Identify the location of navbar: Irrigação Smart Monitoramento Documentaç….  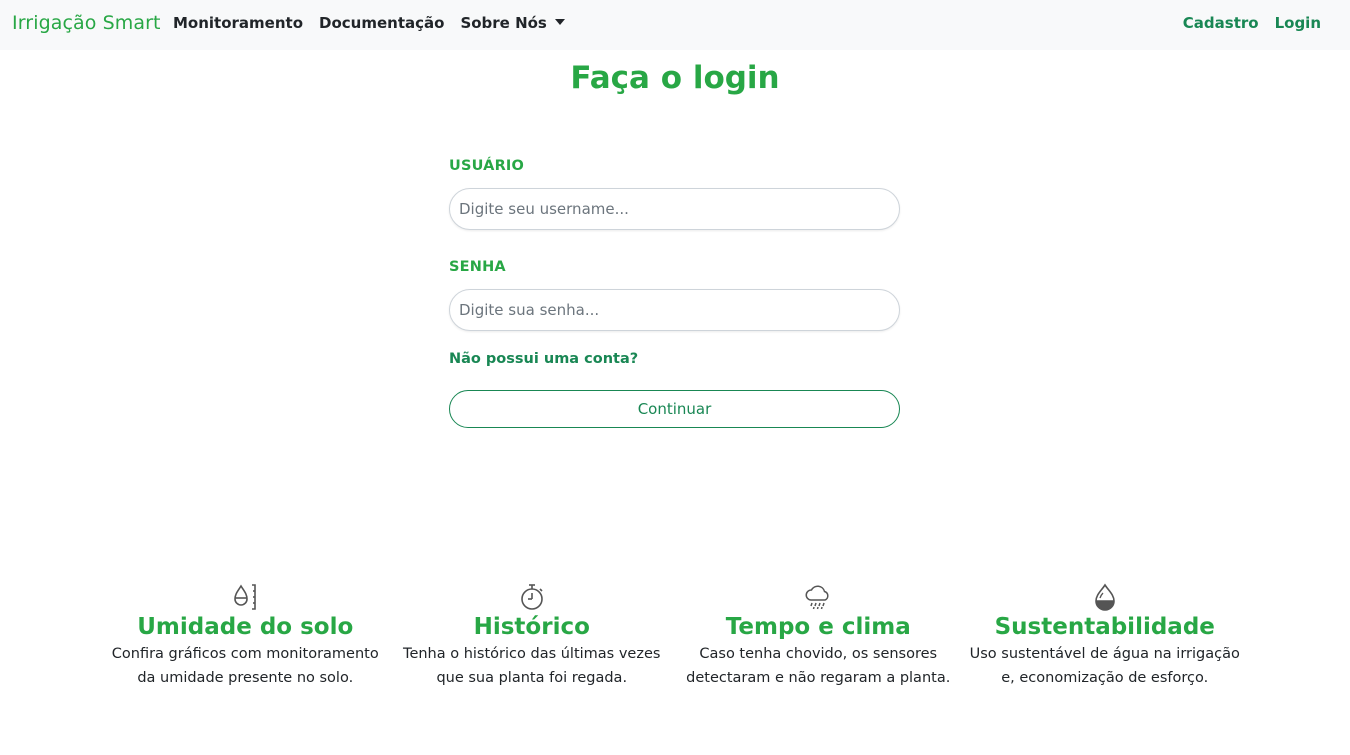
(675, 25).